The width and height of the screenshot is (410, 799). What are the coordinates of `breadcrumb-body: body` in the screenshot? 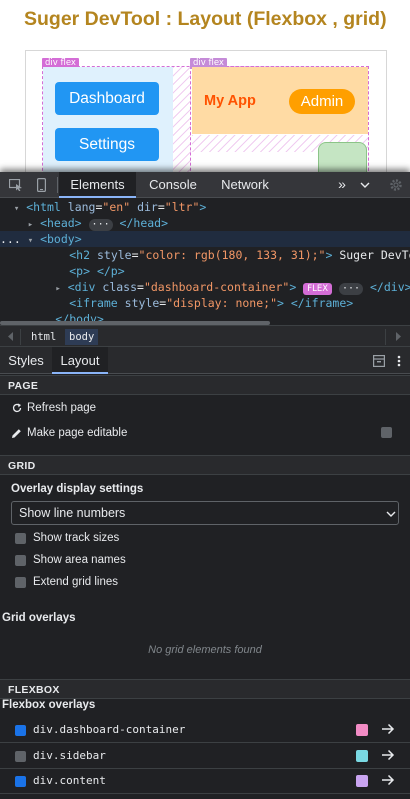 It's located at (82, 337).